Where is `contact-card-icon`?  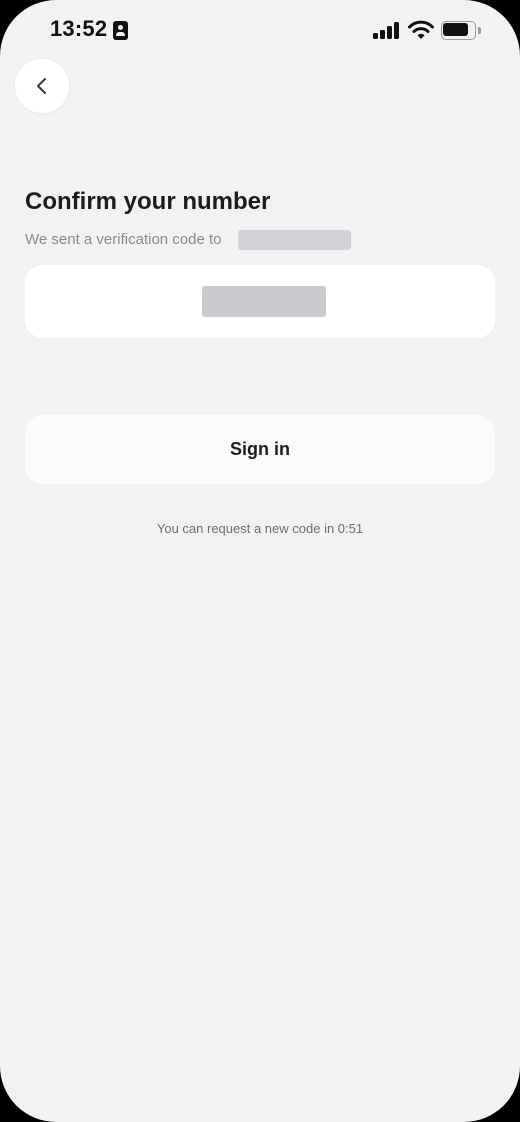
contact-card-icon is located at coordinates (120, 30).